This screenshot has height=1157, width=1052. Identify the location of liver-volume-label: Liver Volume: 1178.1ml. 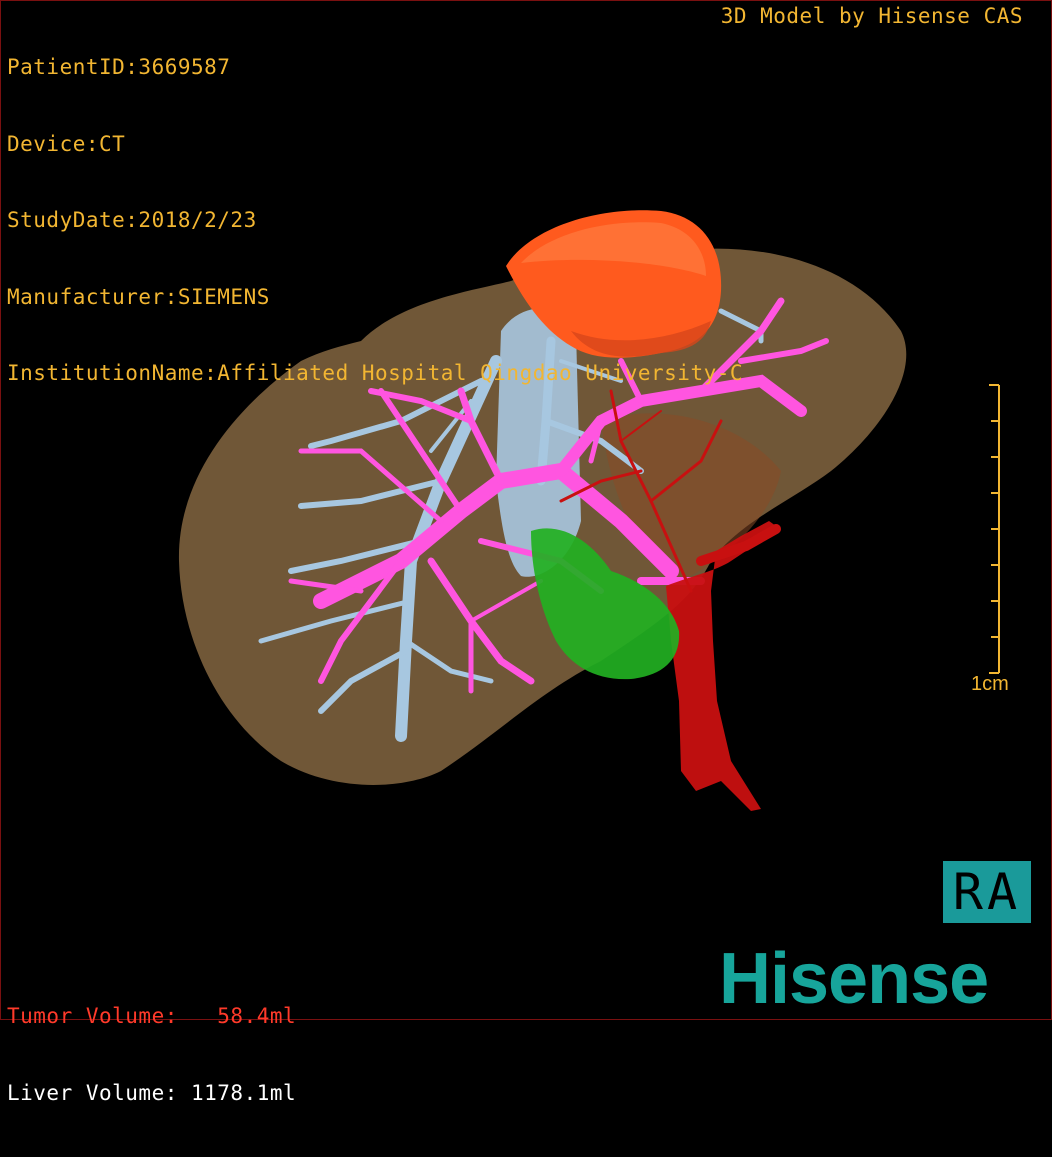
(152, 1092).